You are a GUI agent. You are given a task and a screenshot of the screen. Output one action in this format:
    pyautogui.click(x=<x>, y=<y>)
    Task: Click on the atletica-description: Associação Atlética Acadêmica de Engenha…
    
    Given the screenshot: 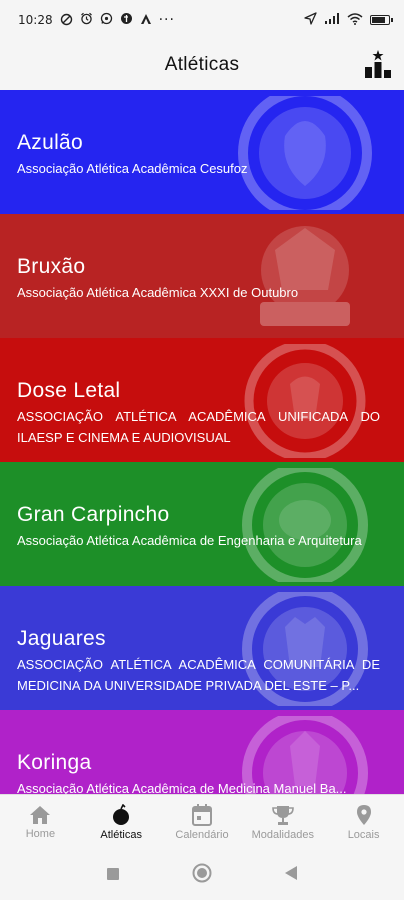 What is the action you would take?
    pyautogui.click(x=189, y=540)
    